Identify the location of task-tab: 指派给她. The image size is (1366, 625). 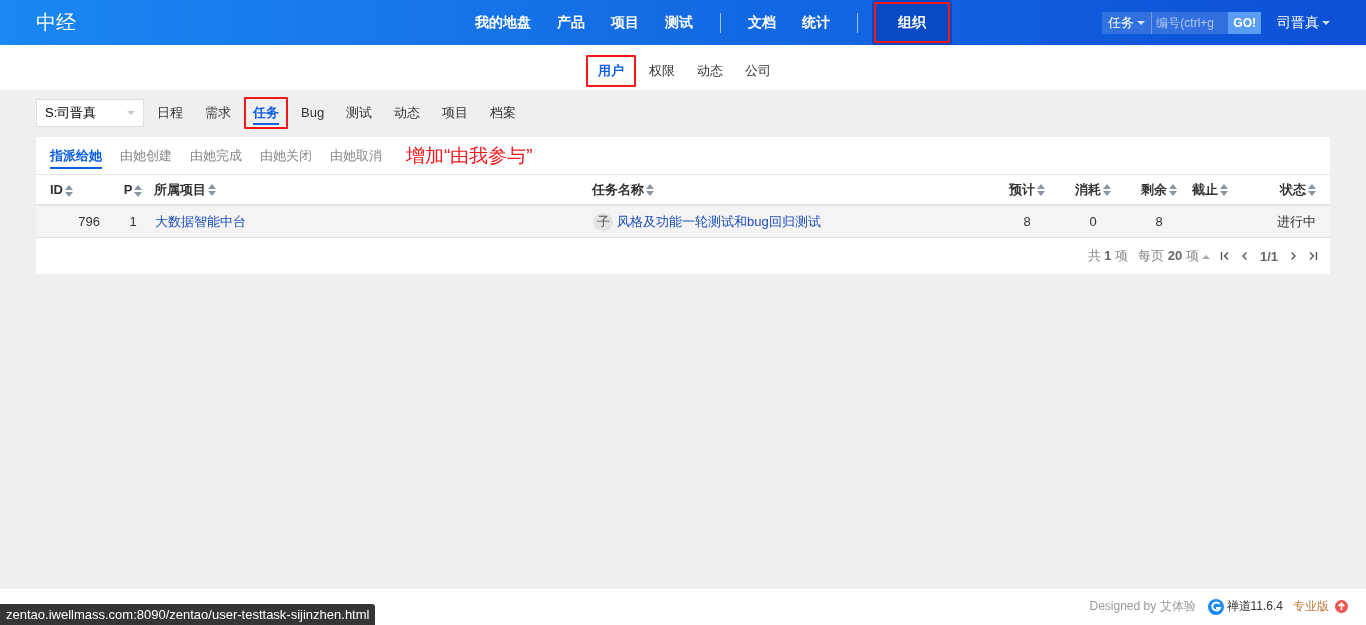
(76, 155).